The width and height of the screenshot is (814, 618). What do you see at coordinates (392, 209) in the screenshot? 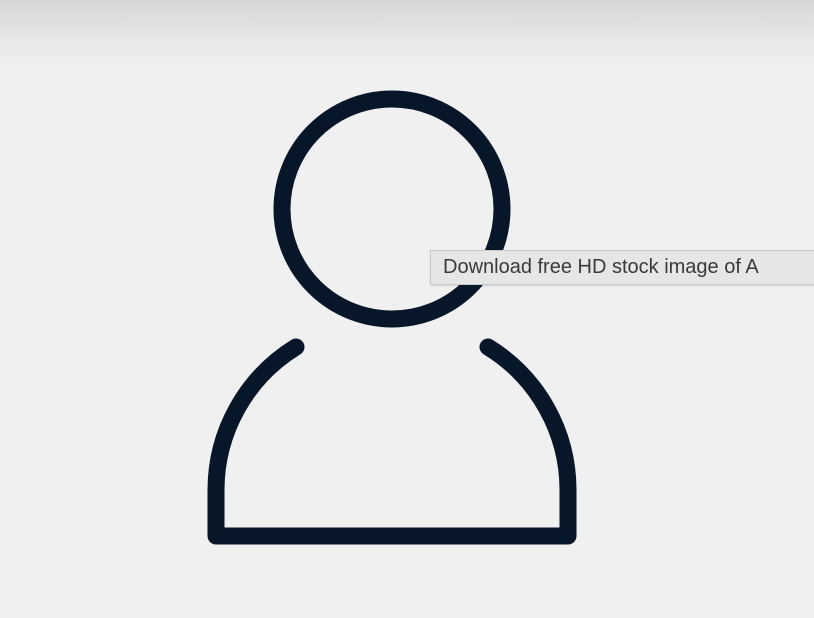
I see `user-head` at bounding box center [392, 209].